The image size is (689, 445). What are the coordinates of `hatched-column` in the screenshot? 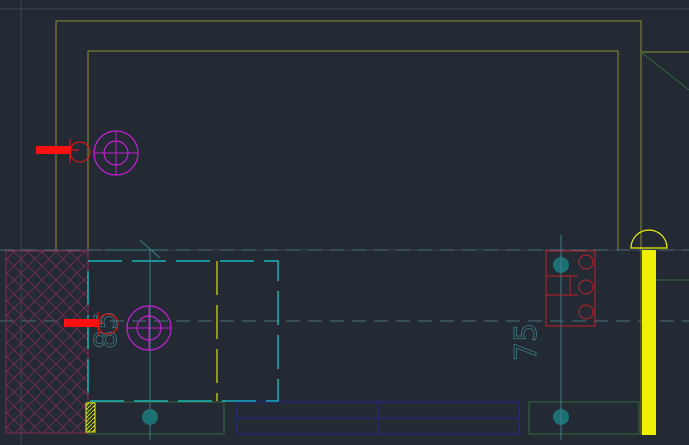 It's located at (47, 342).